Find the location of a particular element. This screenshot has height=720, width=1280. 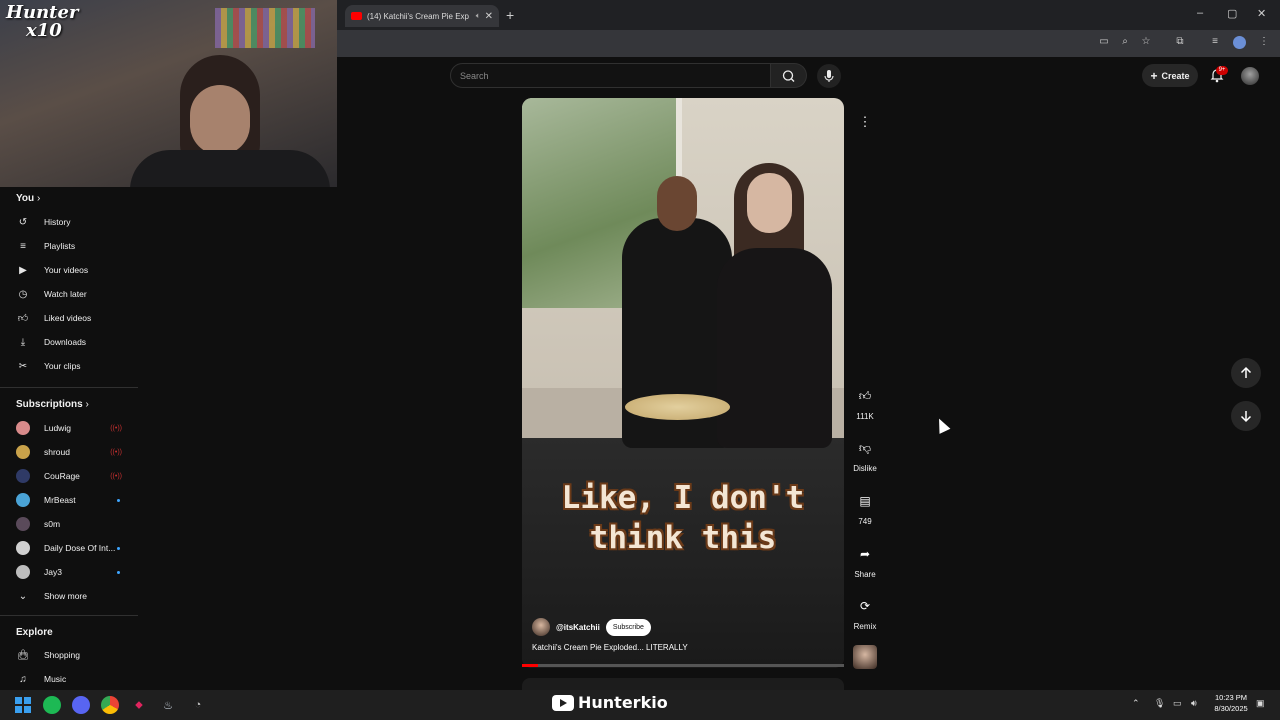

browser-menu-icon: ⋮ is located at coordinates (1264, 42).